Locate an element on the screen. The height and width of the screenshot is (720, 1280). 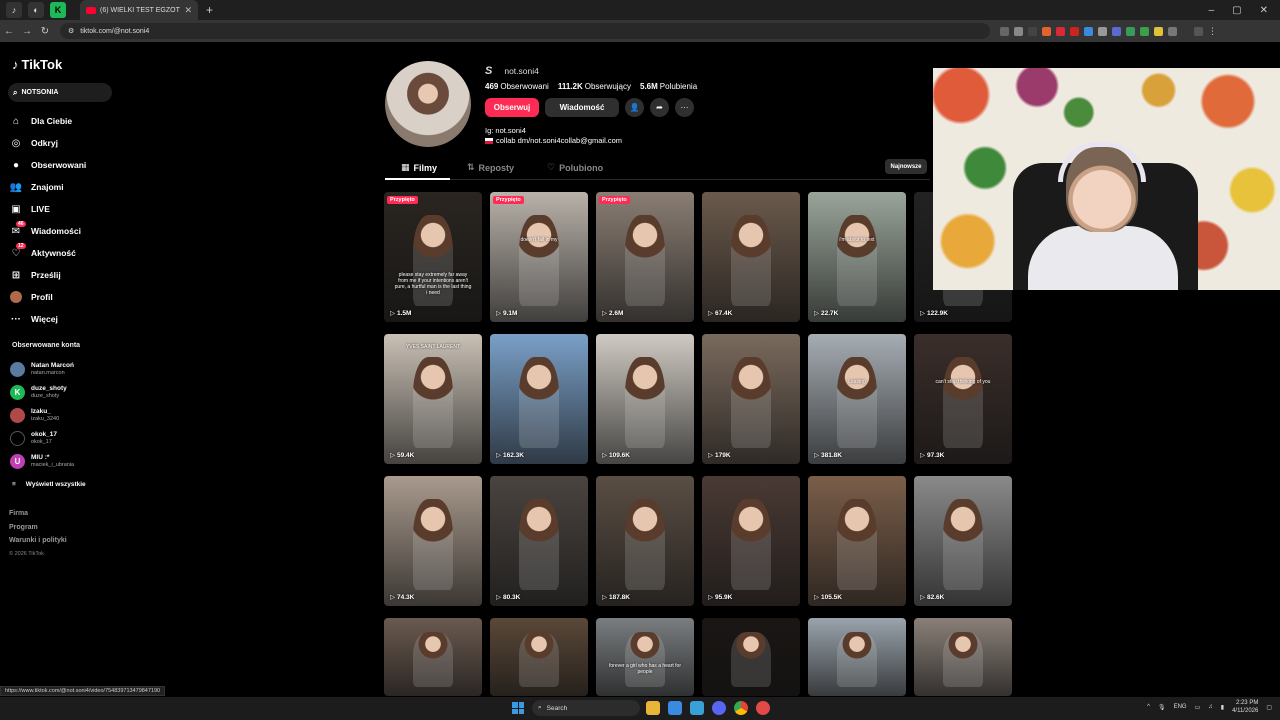
video-thumbnail: ▷ 187.8K is located at coordinates (645, 541).